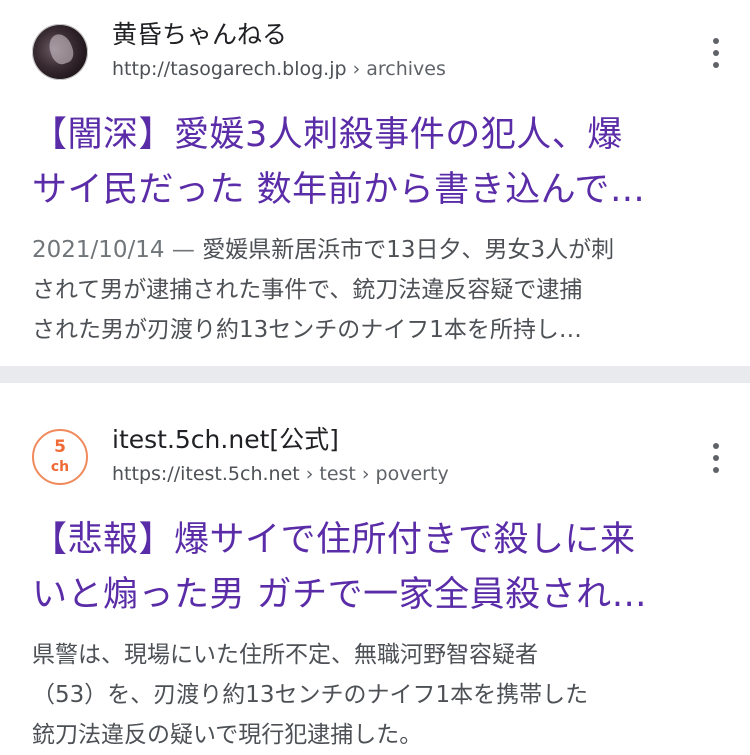 This screenshot has height=755, width=750. What do you see at coordinates (227, 735) in the screenshot?
I see `snippet-line: 銃刀法違反の疑いで現行犯逮捕した。` at bounding box center [227, 735].